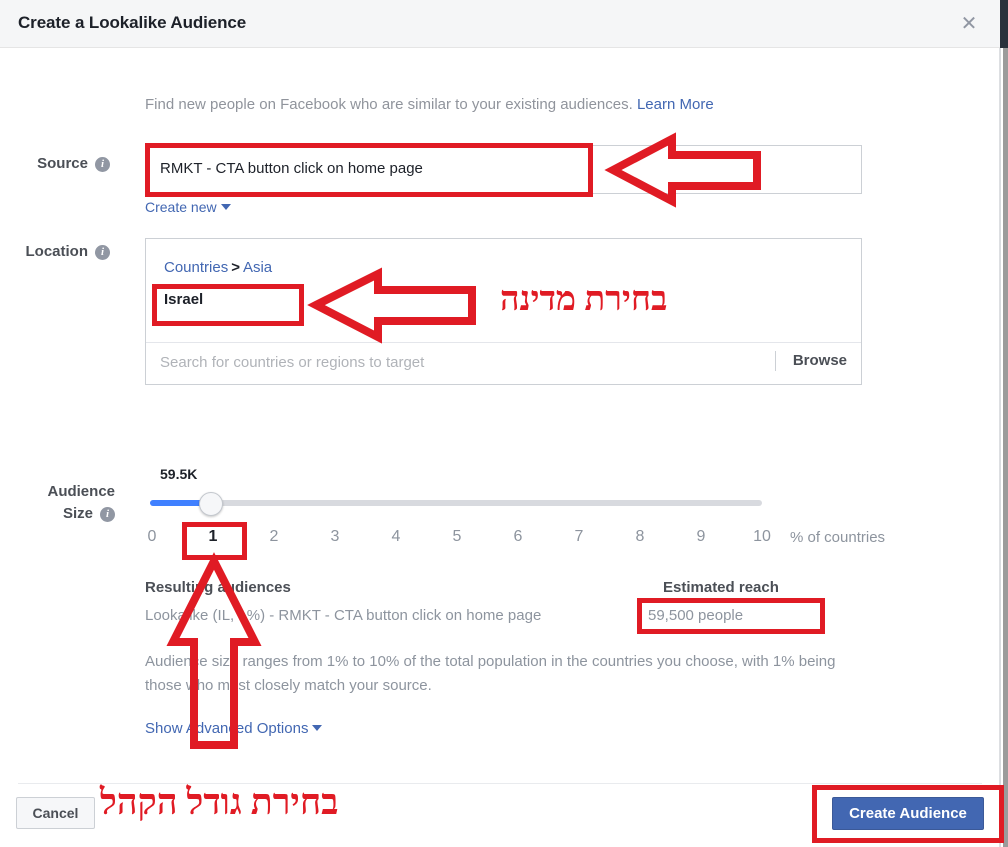  What do you see at coordinates (102, 252) in the screenshot?
I see `location-info-icon: i` at bounding box center [102, 252].